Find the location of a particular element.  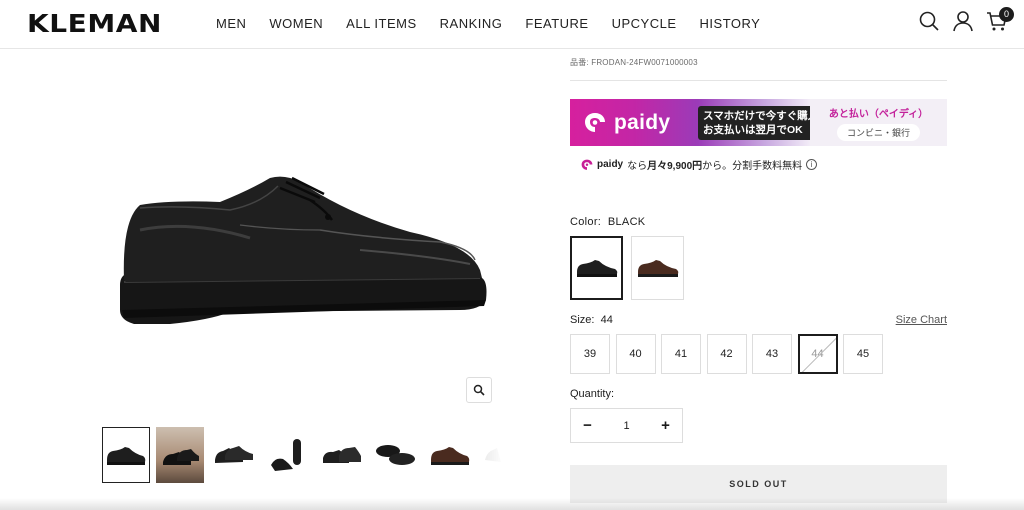

cart-icon: 0 is located at coordinates (1000, 19).